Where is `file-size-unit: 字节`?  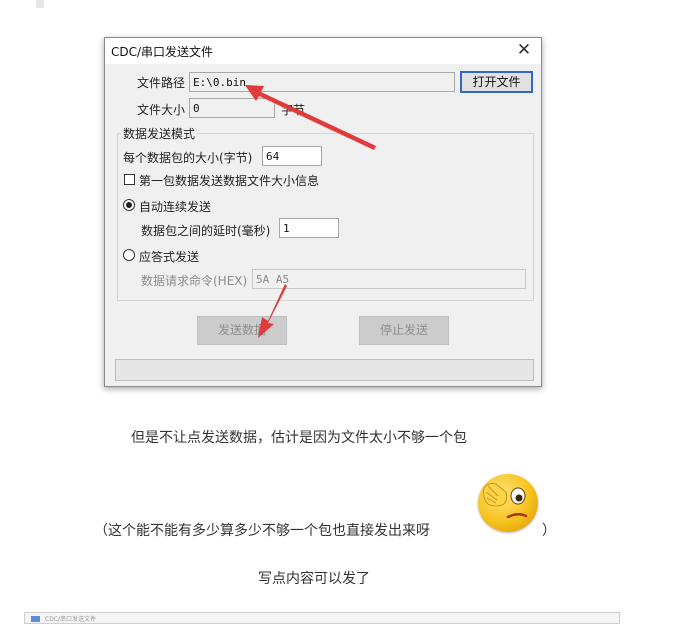
file-size-unit: 字节 is located at coordinates (293, 110).